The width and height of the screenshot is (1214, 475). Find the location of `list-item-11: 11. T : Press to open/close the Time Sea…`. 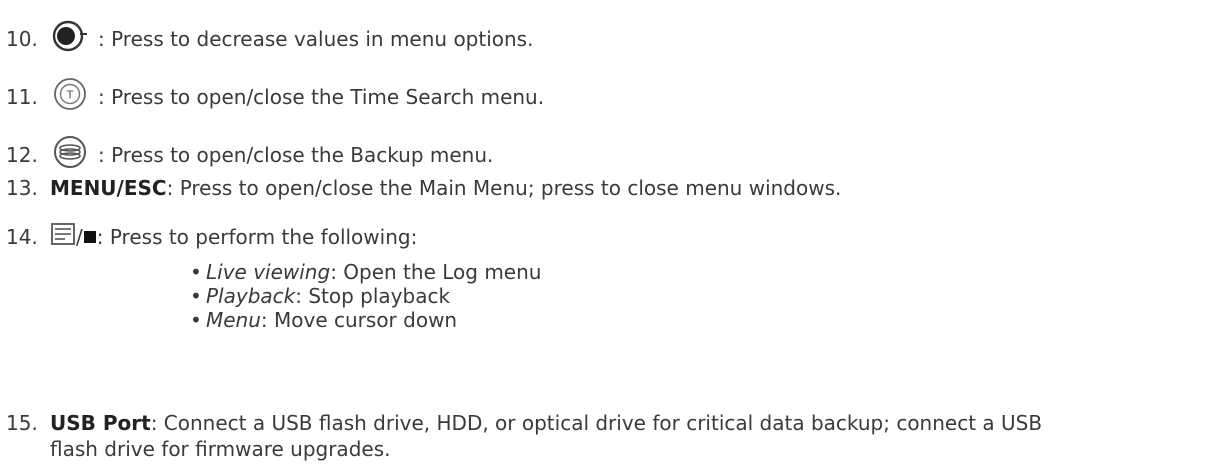

list-item-11: 11. T : Press to open/close the Time Sea… is located at coordinates (275, 96).